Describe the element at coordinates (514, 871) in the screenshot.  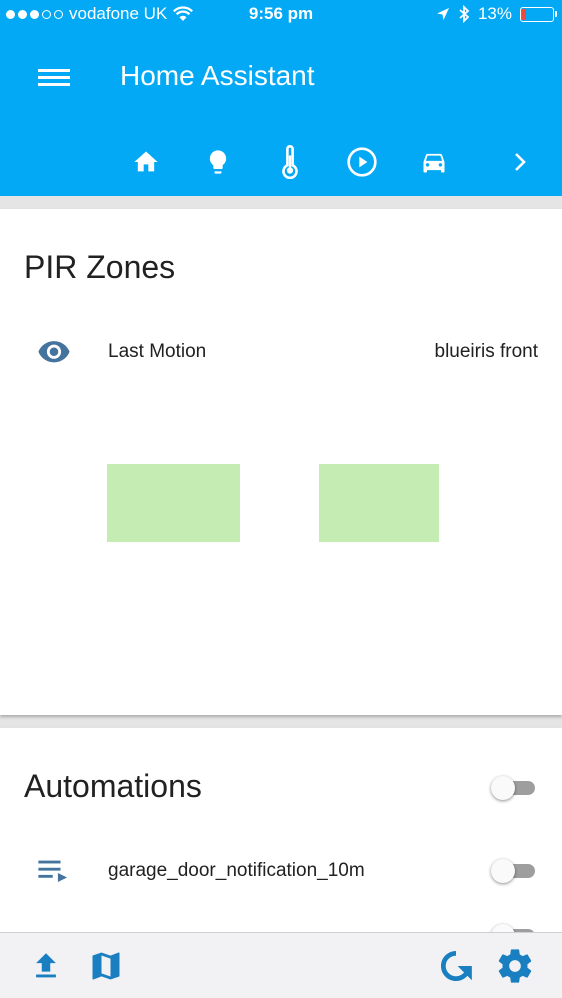
I see `automation-toggle` at that location.